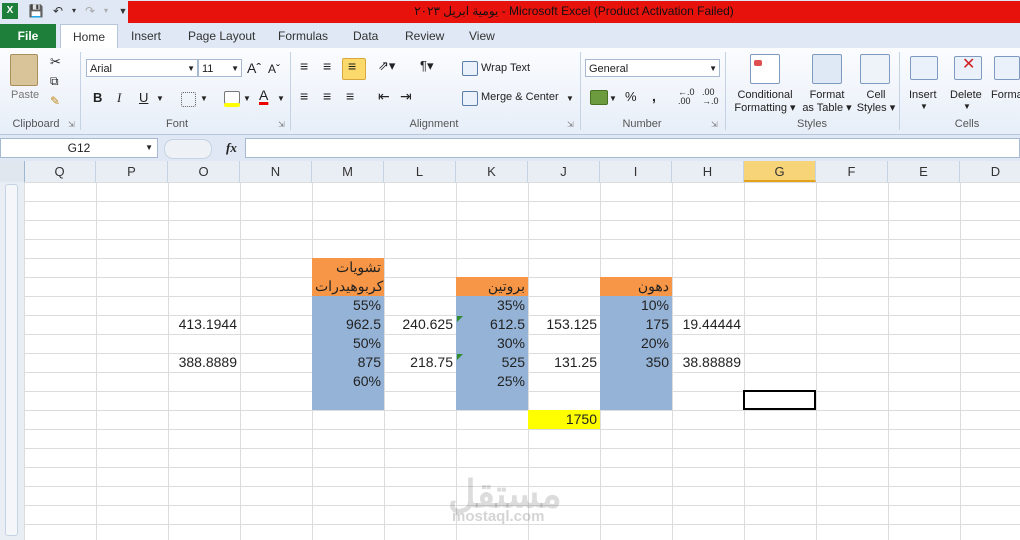  What do you see at coordinates (636, 305) in the screenshot?
I see `cell-i7: 10%` at bounding box center [636, 305].